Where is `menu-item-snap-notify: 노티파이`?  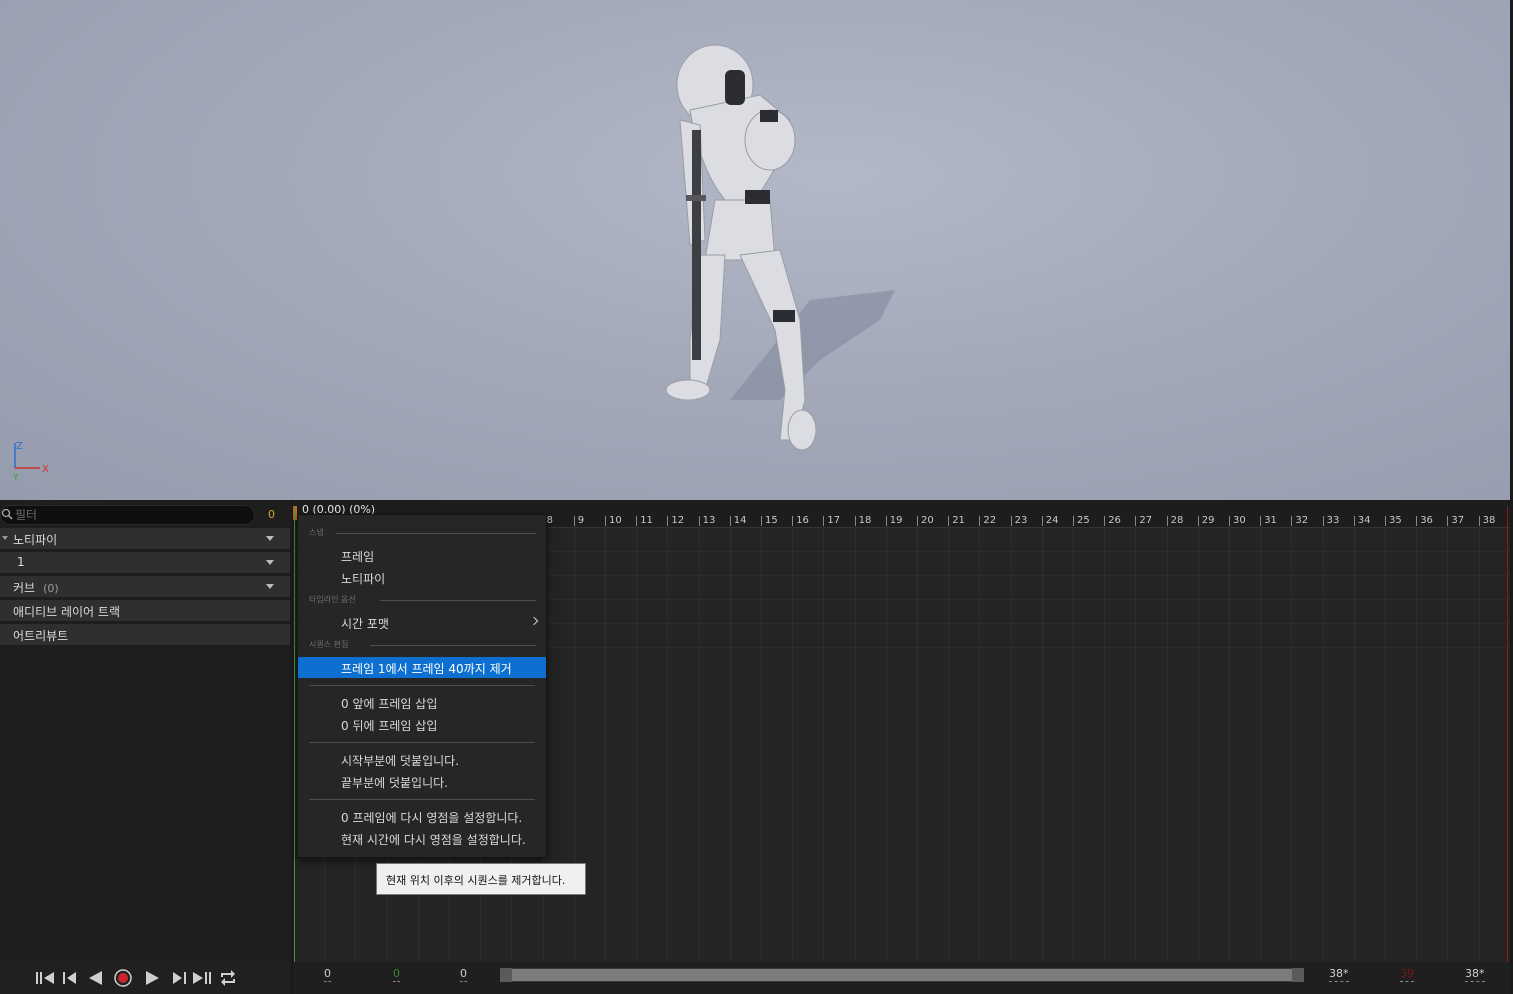 menu-item-snap-notify: 노티파이 is located at coordinates (422, 577).